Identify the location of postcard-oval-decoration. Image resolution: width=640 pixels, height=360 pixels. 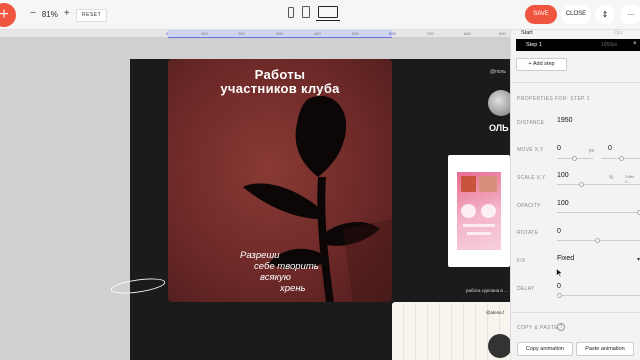
(138, 286).